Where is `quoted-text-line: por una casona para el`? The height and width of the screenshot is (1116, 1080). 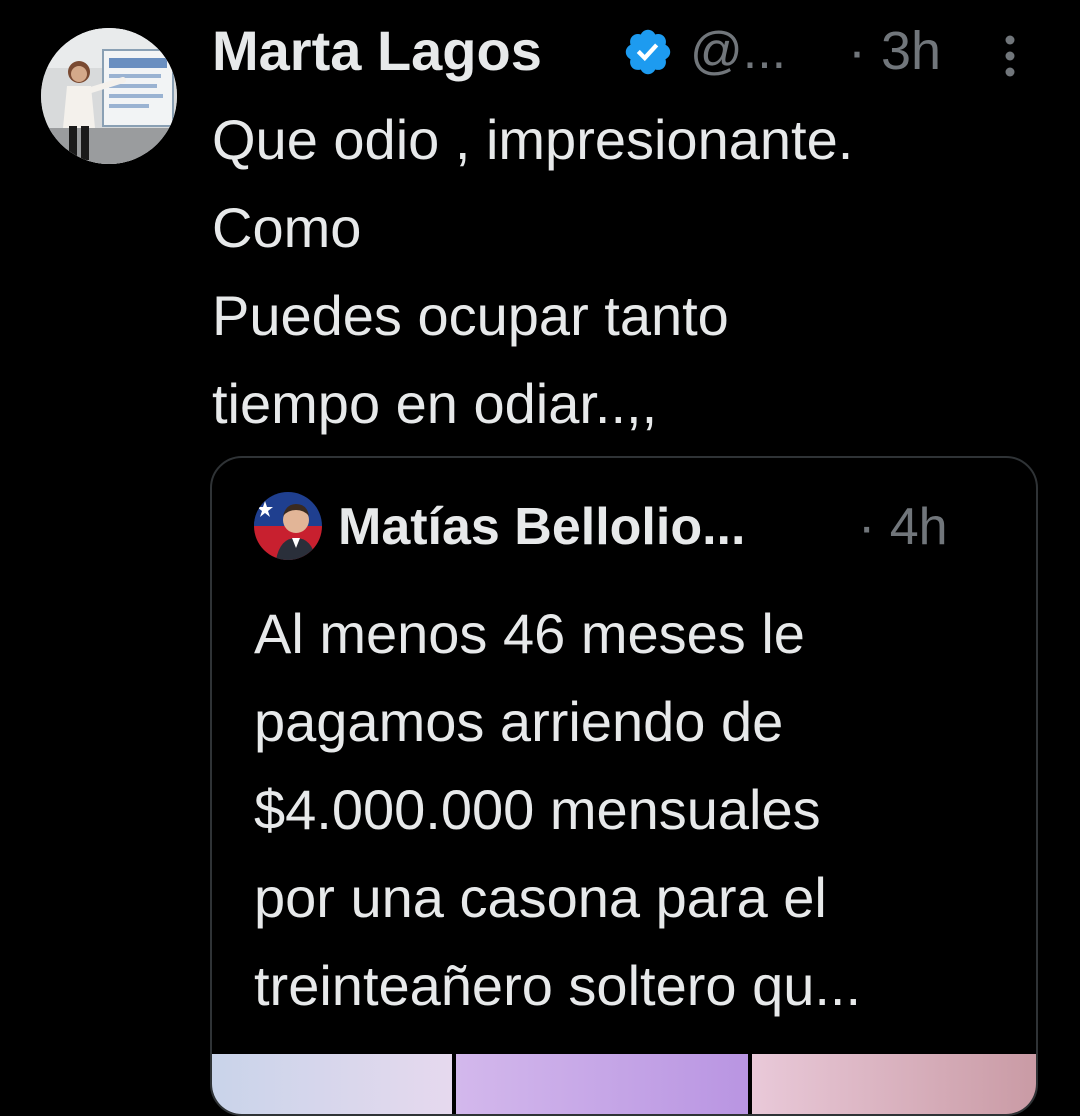 quoted-text-line: por una casona para el is located at coordinates (540, 897).